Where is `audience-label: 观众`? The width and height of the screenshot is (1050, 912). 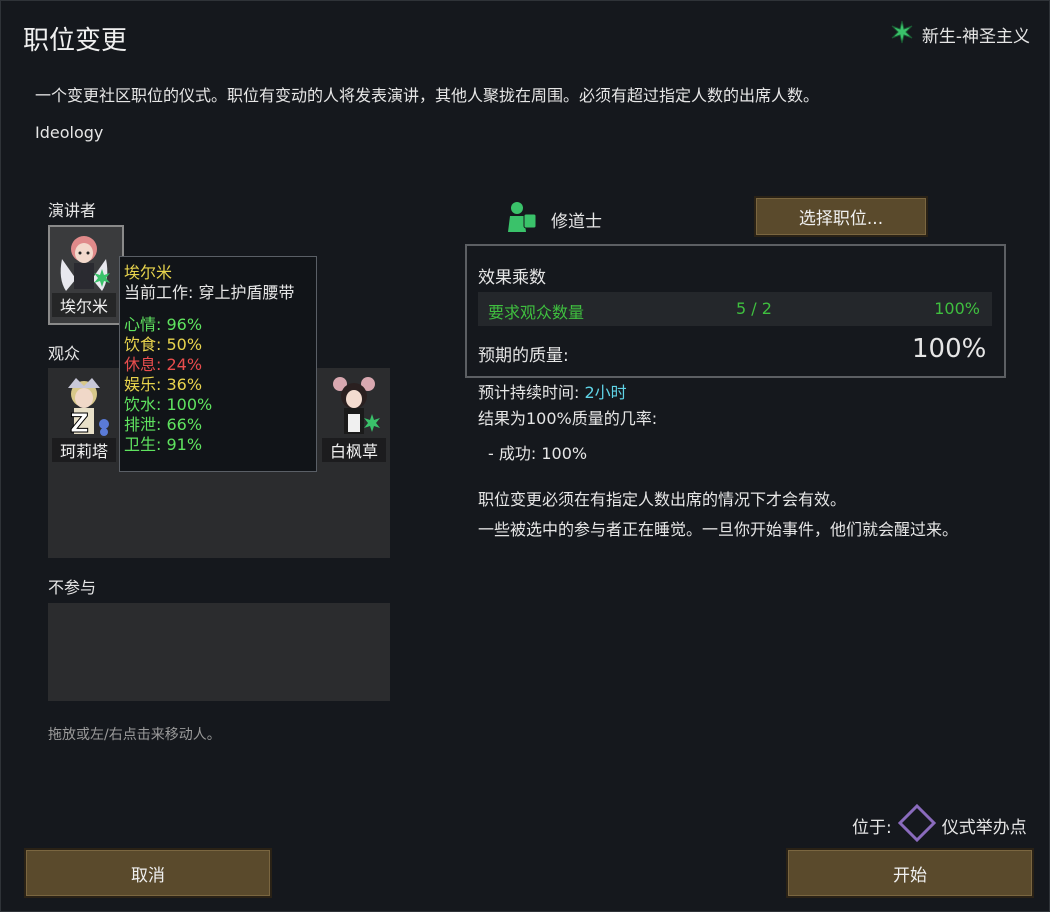 audience-label: 观众 is located at coordinates (64, 353).